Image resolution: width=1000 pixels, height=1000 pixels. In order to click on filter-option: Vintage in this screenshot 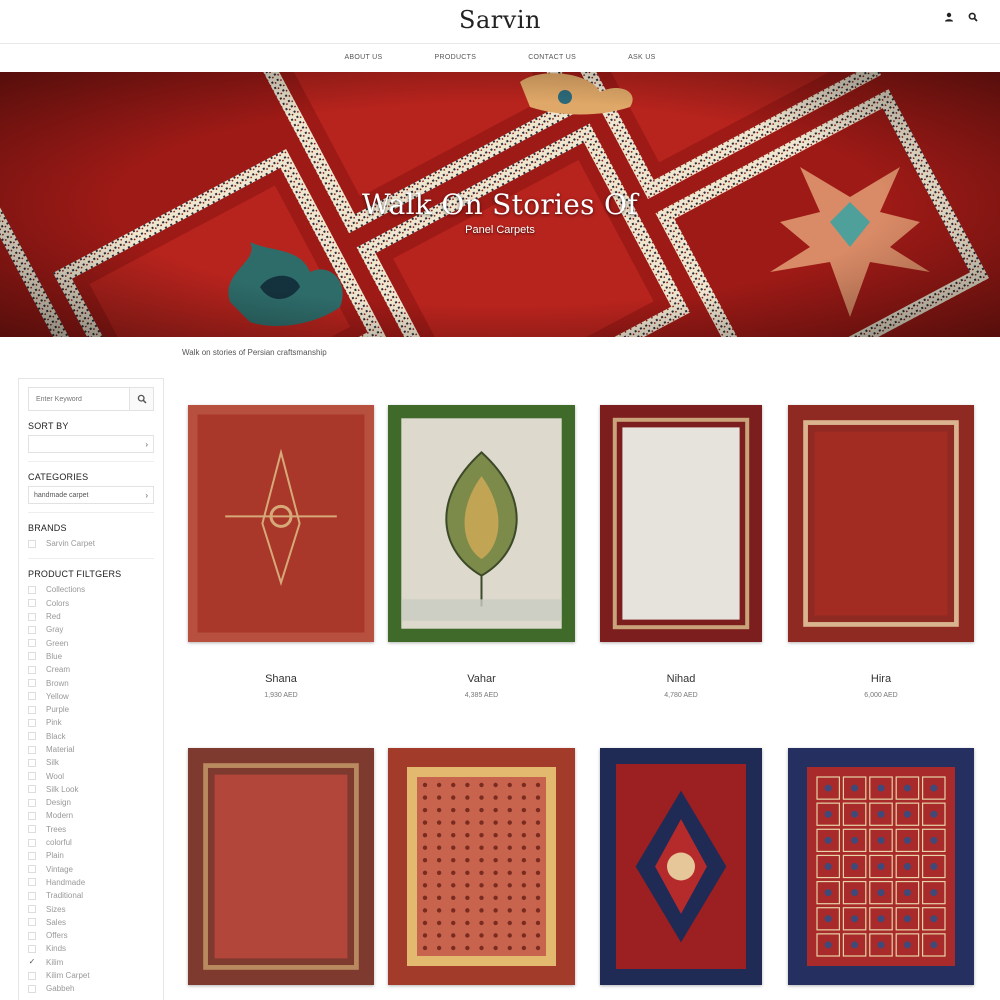, I will do `click(91, 869)`.